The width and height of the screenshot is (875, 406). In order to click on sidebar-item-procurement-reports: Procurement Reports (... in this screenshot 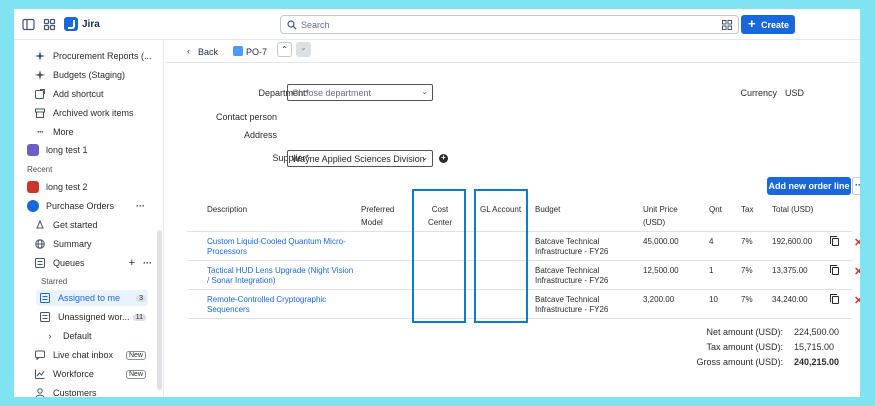, I will do `click(93, 56)`.